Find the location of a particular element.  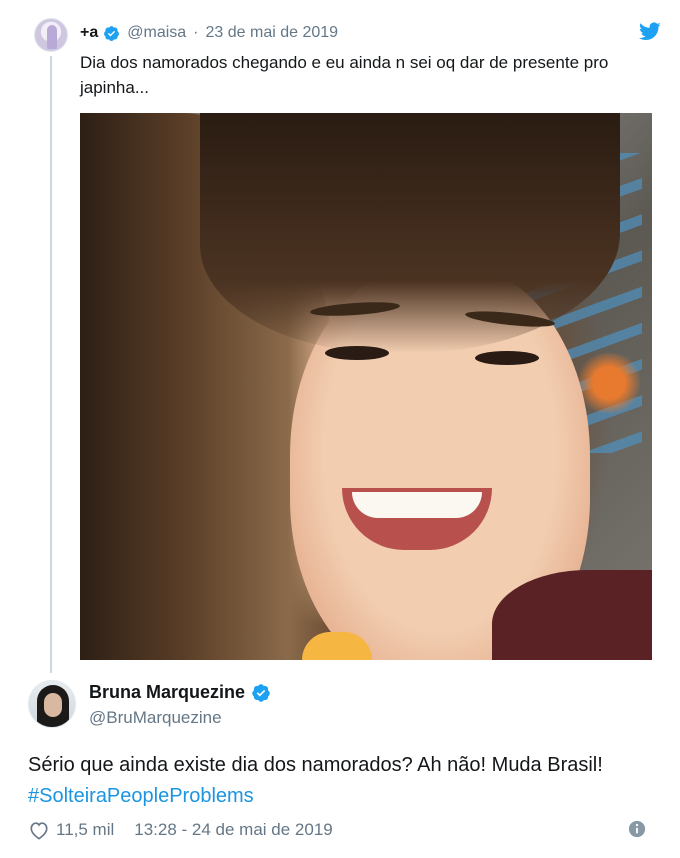

eye-left is located at coordinates (357, 353).